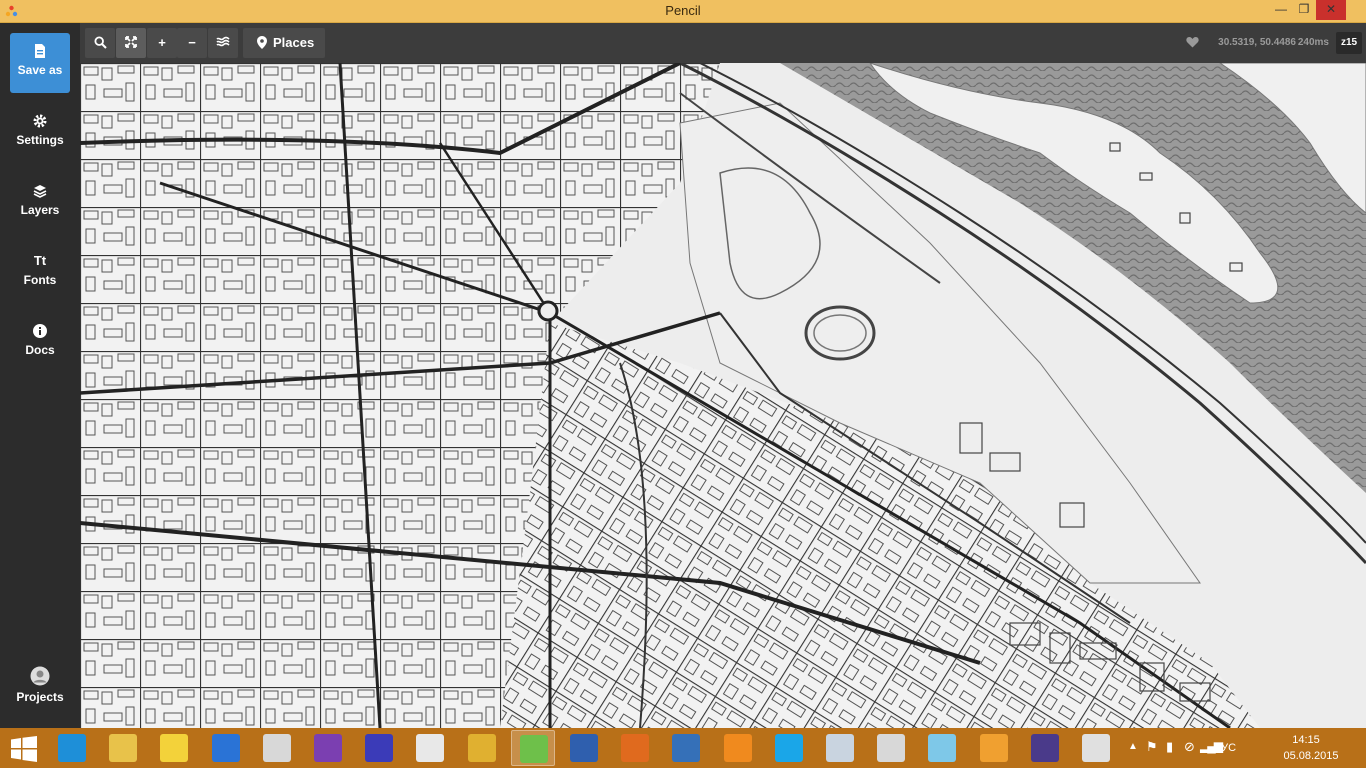 This screenshot has width=1366, height=768. Describe the element at coordinates (1304, 10) in the screenshot. I see `maximize-button: ❐` at that location.